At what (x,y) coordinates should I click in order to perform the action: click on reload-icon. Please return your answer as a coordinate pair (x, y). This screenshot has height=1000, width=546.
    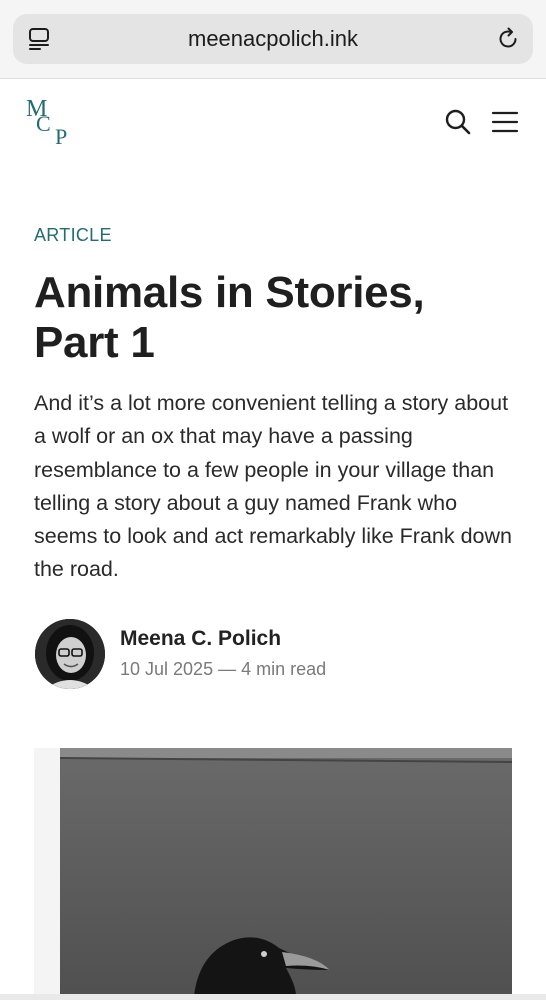
    Looking at the image, I should click on (508, 39).